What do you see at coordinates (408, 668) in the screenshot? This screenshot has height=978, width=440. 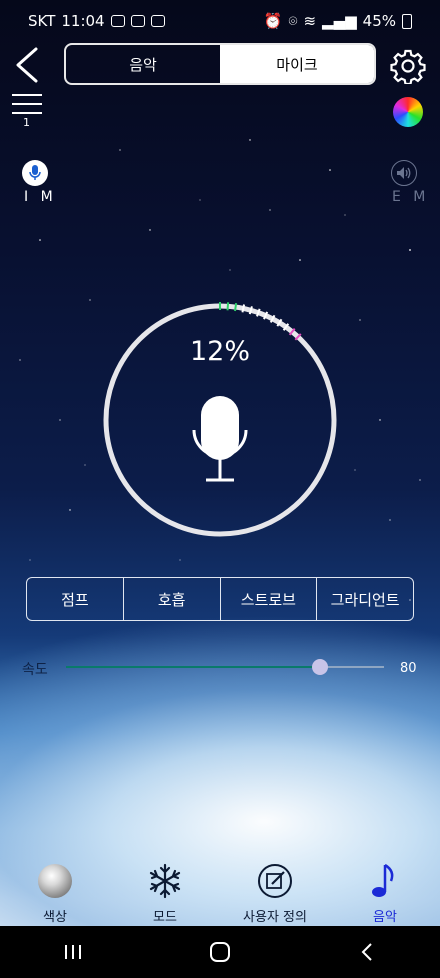 I see `speed-value: 80` at bounding box center [408, 668].